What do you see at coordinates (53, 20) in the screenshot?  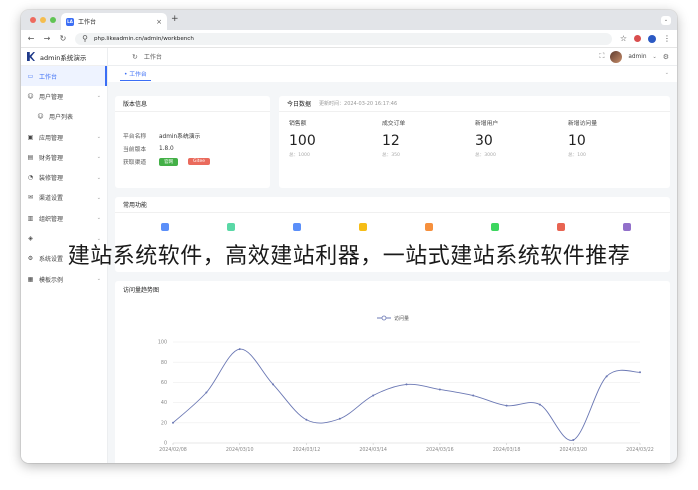 I see `maximize-window-button` at bounding box center [53, 20].